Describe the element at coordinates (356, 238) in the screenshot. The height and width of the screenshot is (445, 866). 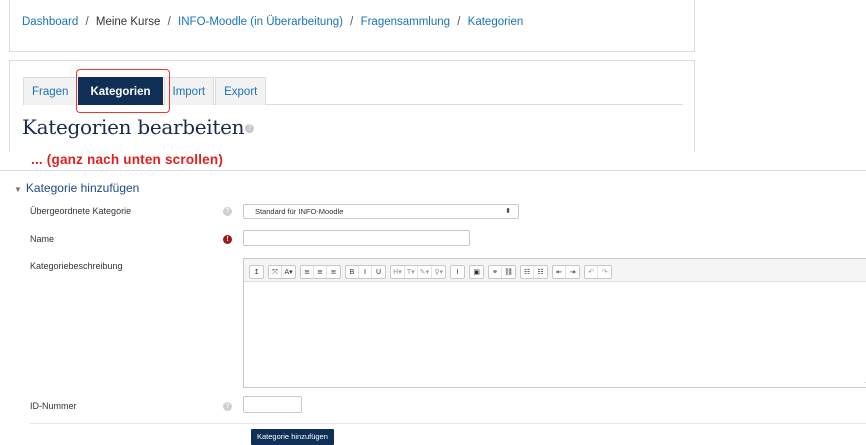
I see `name-input` at that location.